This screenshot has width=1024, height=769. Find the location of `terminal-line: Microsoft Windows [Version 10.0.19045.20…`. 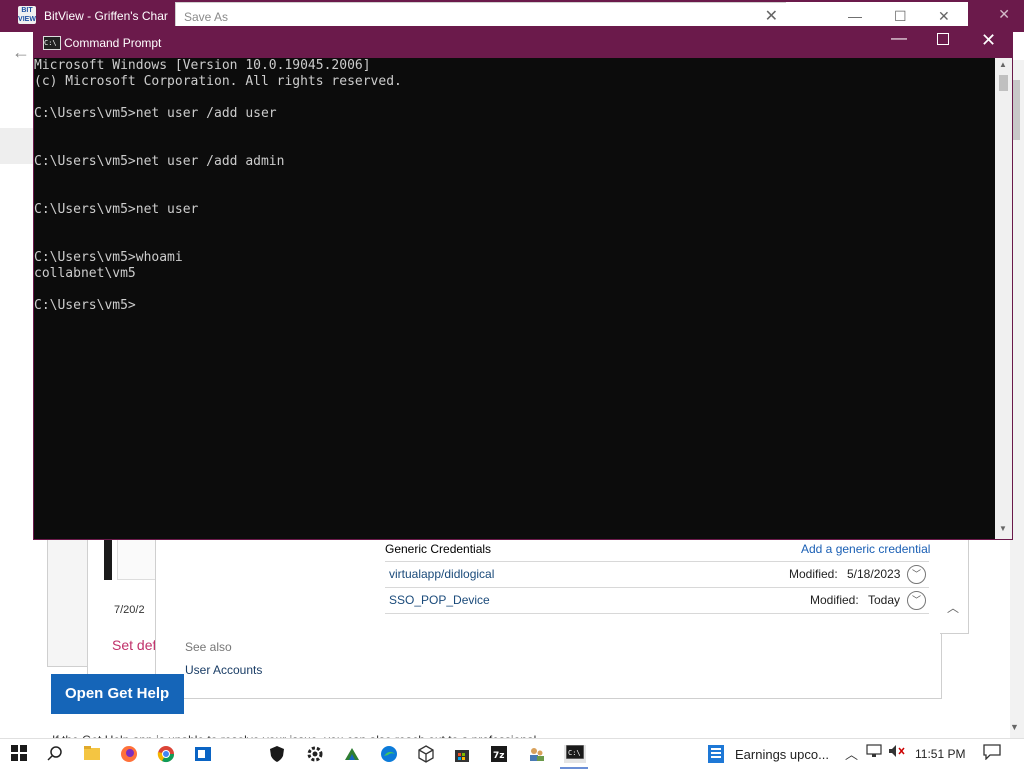

terminal-line: Microsoft Windows [Version 10.0.19045.20… is located at coordinates (202, 65).